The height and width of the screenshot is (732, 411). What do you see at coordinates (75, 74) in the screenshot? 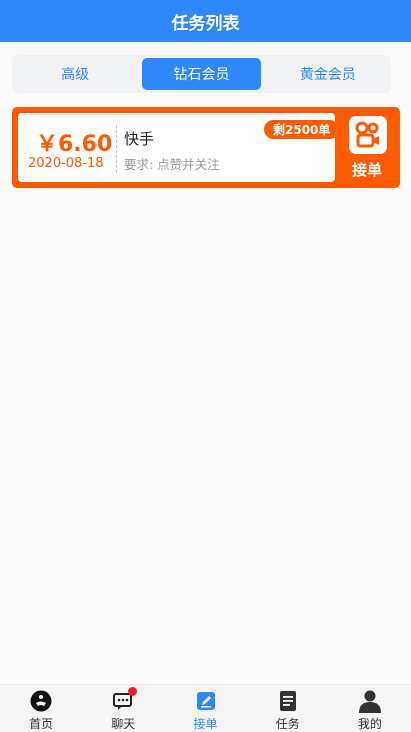
I see `tab-advanced: 高级` at bounding box center [75, 74].